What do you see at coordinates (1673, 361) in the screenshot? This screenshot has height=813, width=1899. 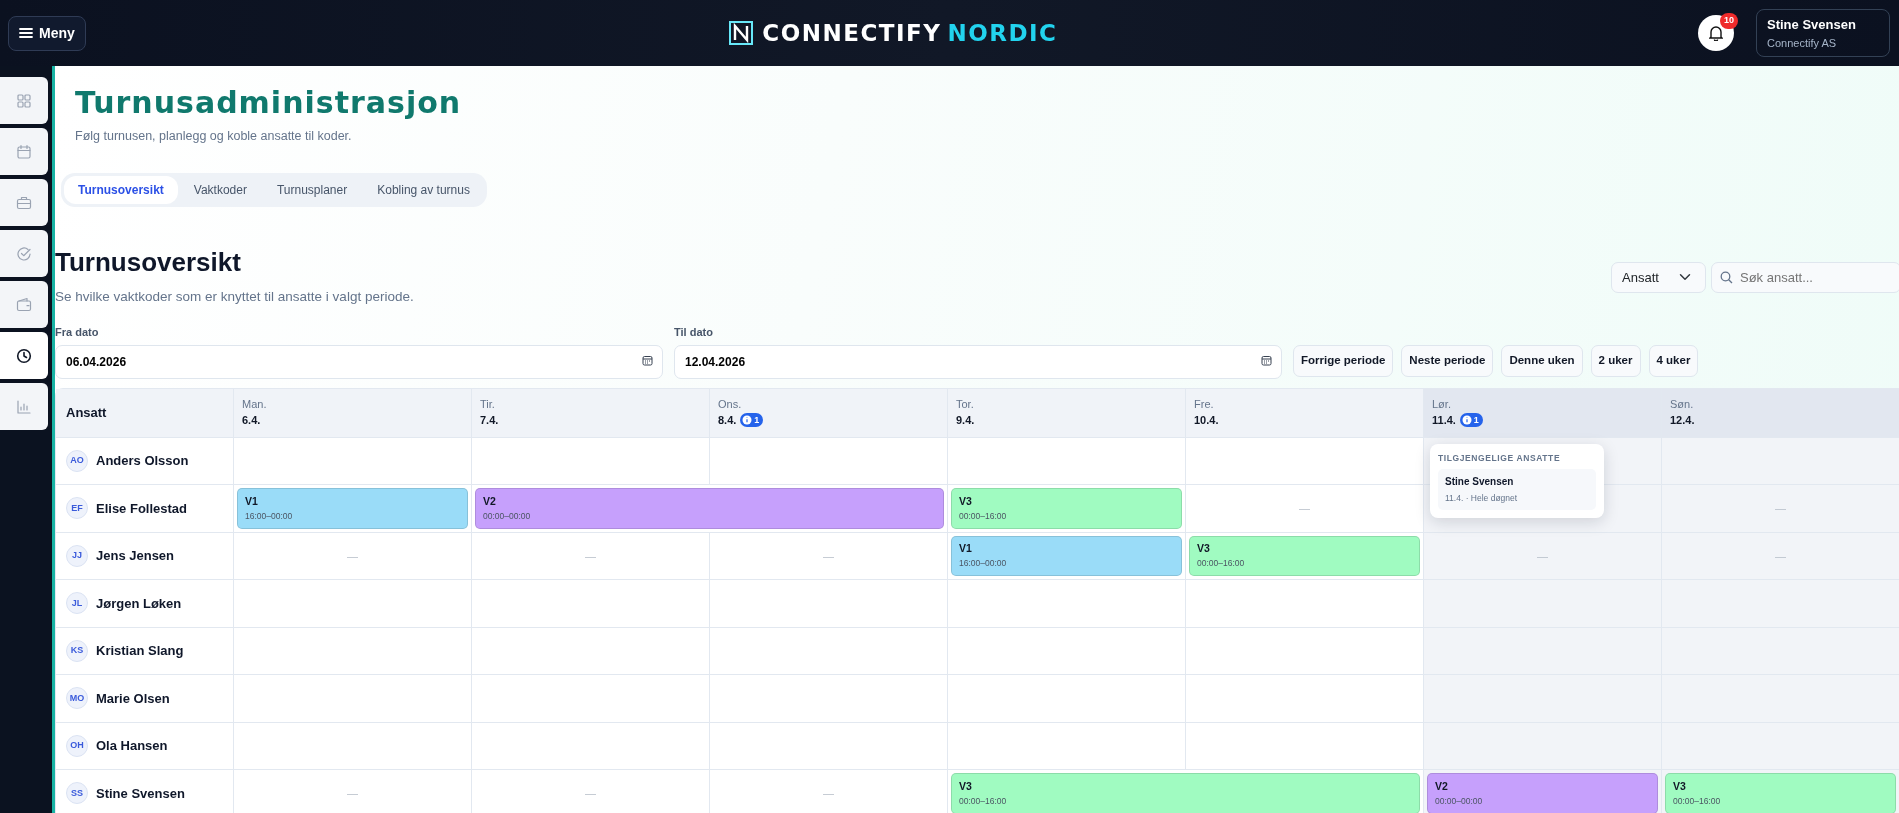 I see `period-button: 4 uker` at bounding box center [1673, 361].